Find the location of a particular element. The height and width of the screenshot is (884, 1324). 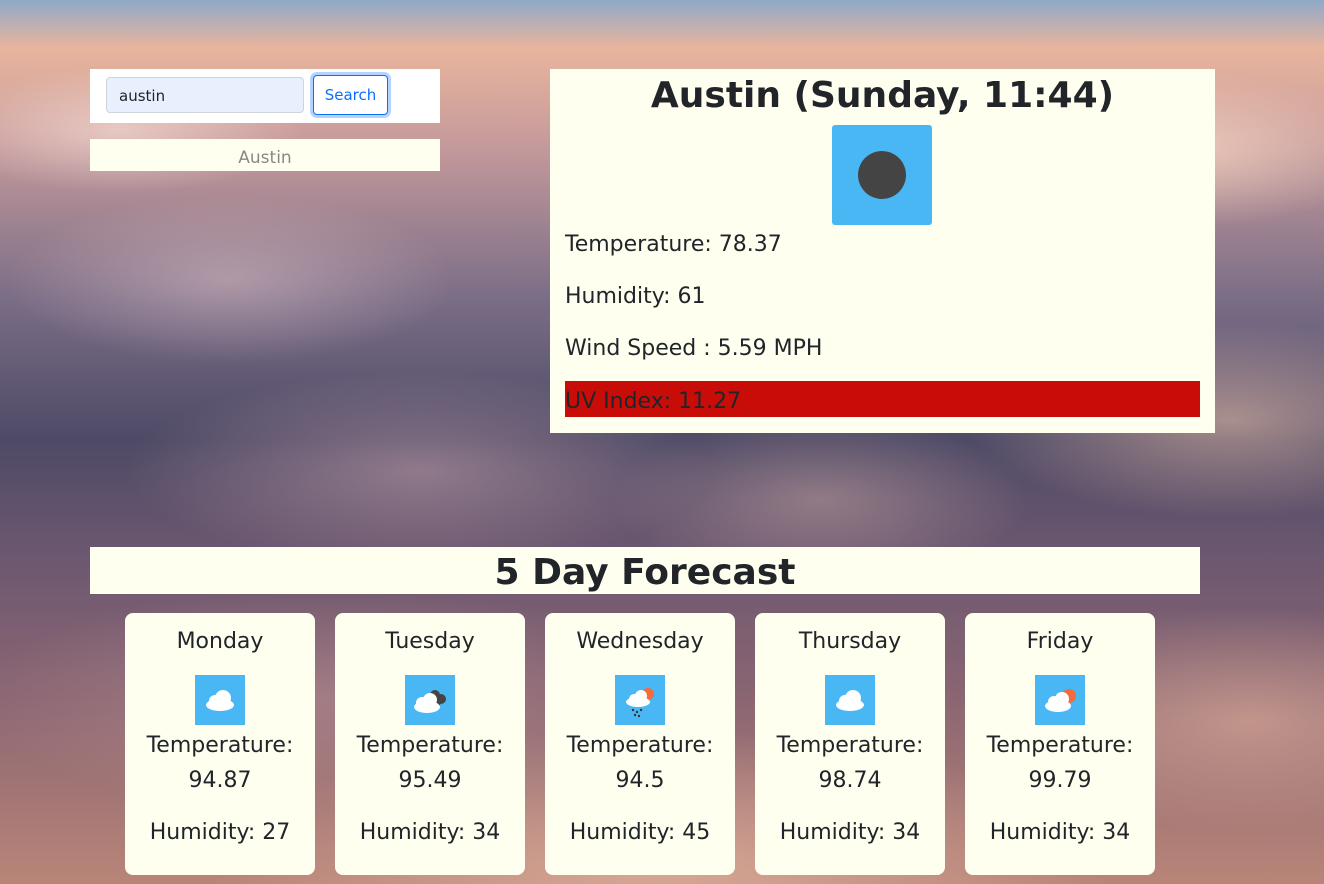

forecast-card-tuesday: Tuesday Temperature: 95.49 Humidity: 34 is located at coordinates (430, 744).